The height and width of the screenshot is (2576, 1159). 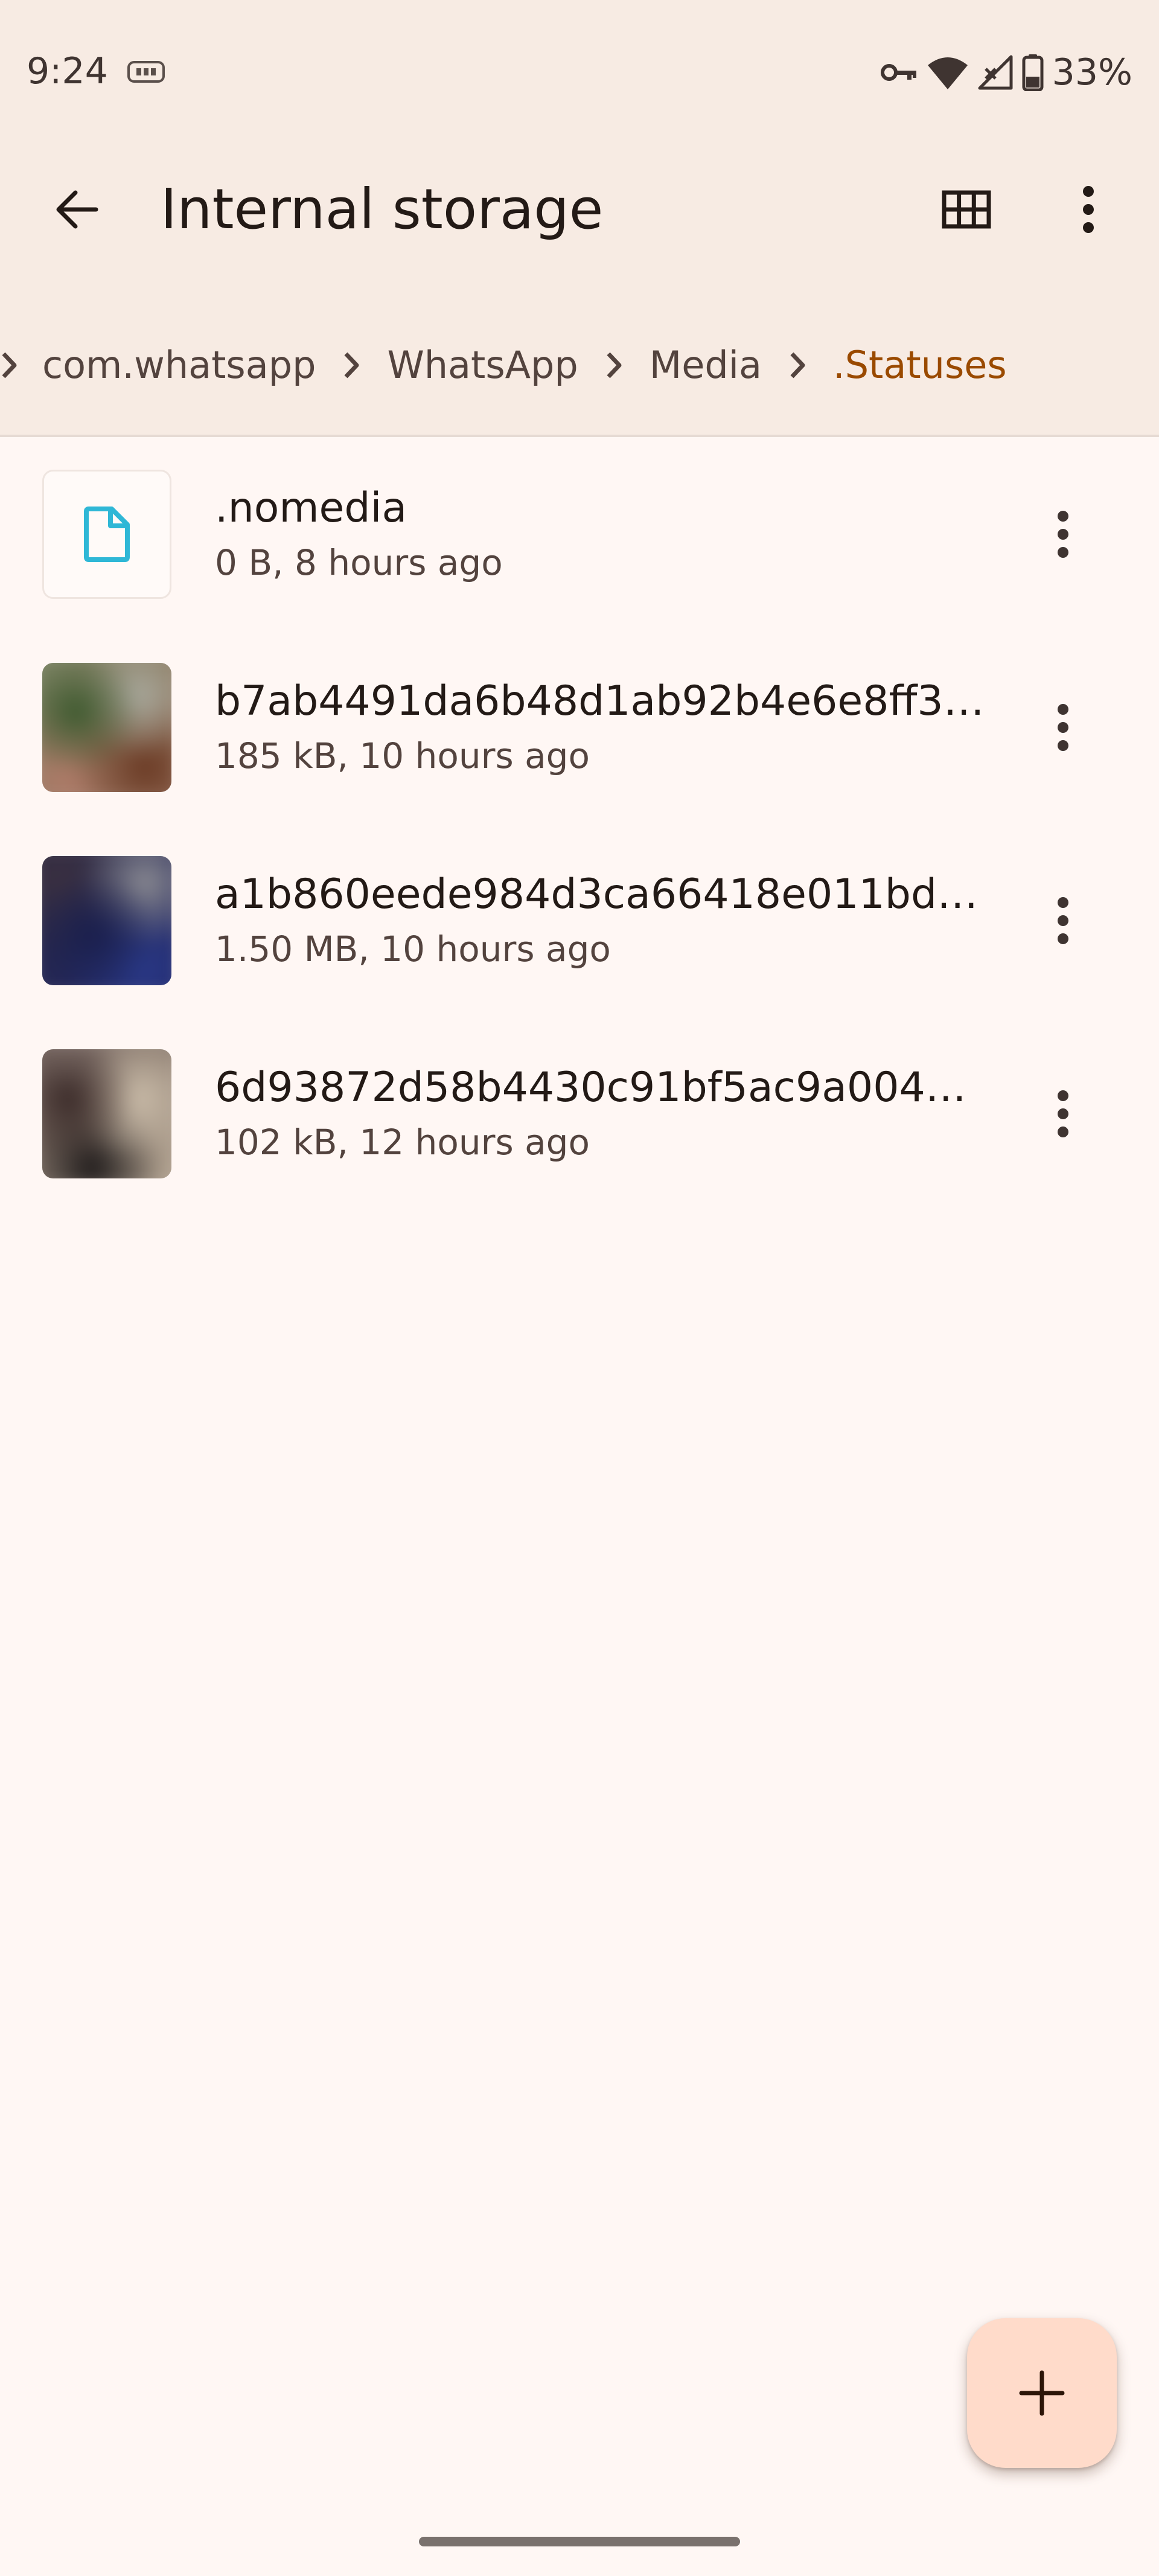 I want to click on battery-percent: 33%, so click(x=1092, y=73).